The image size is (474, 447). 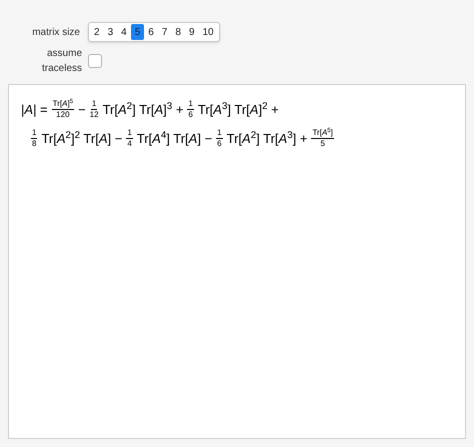 What do you see at coordinates (165, 32) in the screenshot?
I see `size-option-button: 7` at bounding box center [165, 32].